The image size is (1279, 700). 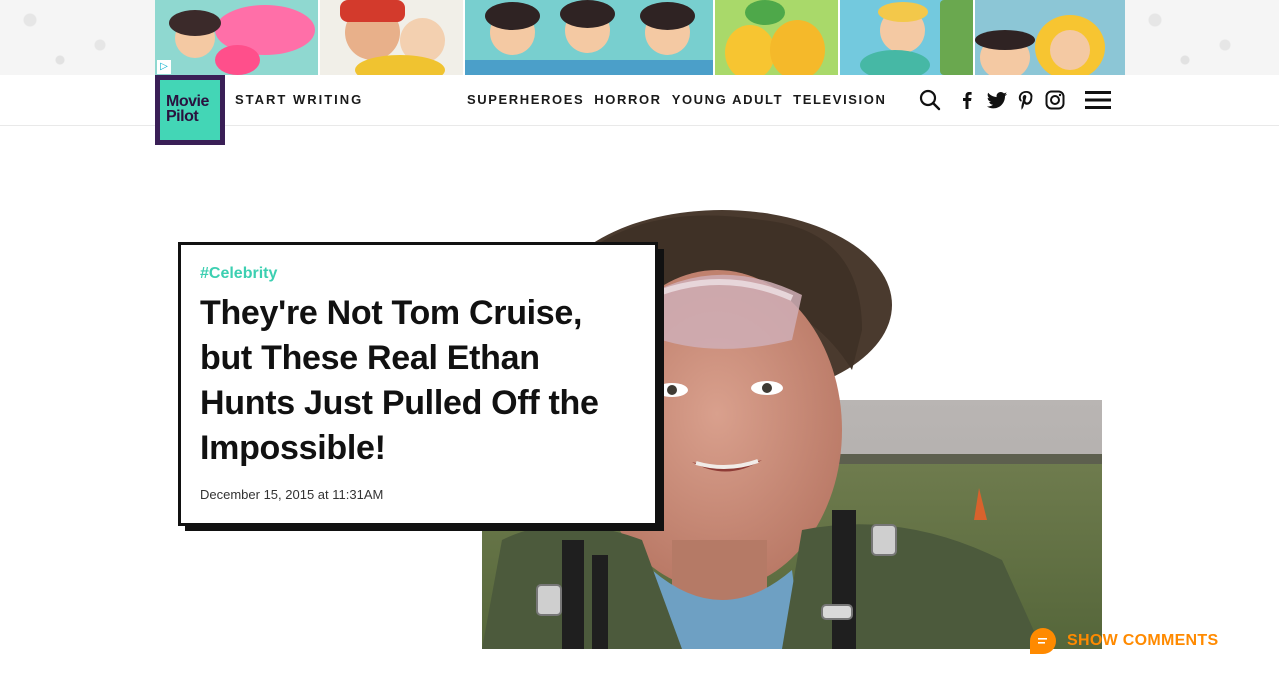 I want to click on logo-text: Movie Pilot, so click(x=190, y=110).